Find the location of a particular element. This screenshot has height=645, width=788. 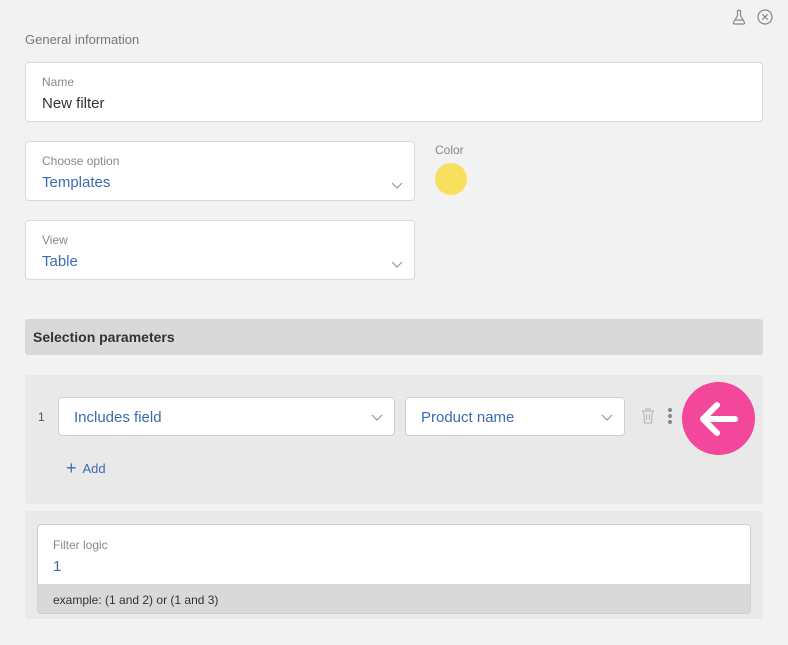

condition-select: Includes field is located at coordinates (226, 416).